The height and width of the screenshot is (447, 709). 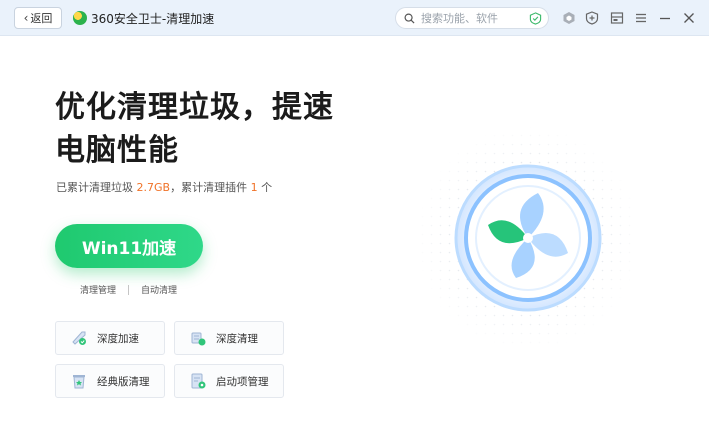 I want to click on app-logo-icon, so click(x=80, y=18).